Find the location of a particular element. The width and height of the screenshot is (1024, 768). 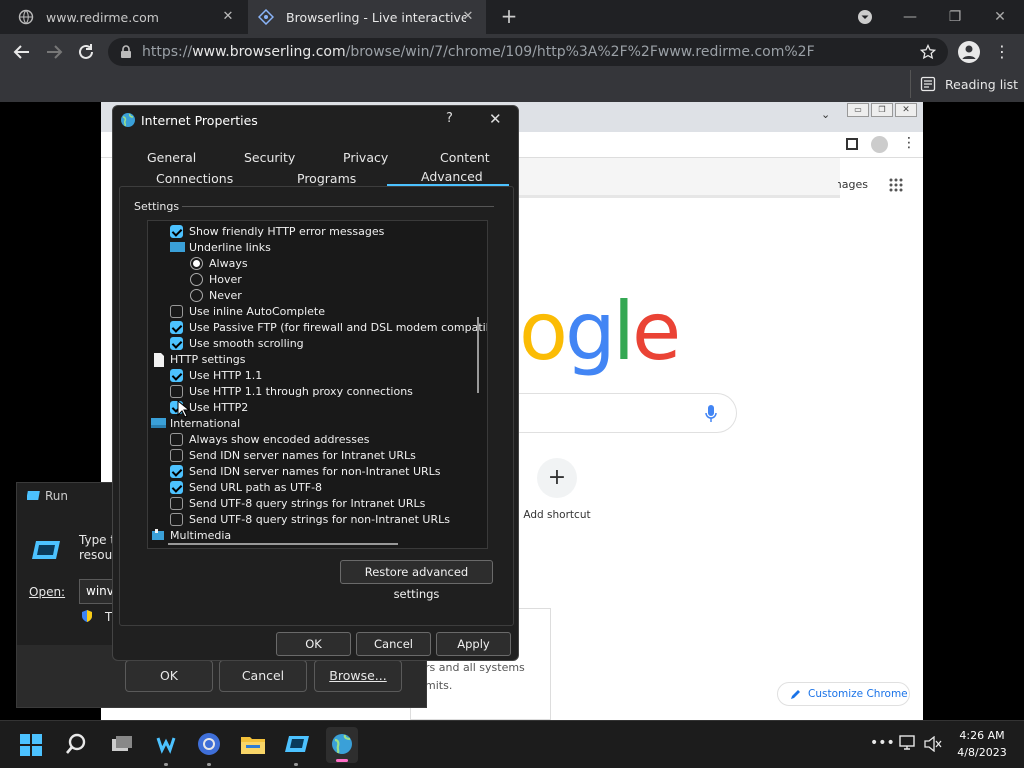

tab-redirme: www.redirme.com ✕ is located at coordinates (127, 17).